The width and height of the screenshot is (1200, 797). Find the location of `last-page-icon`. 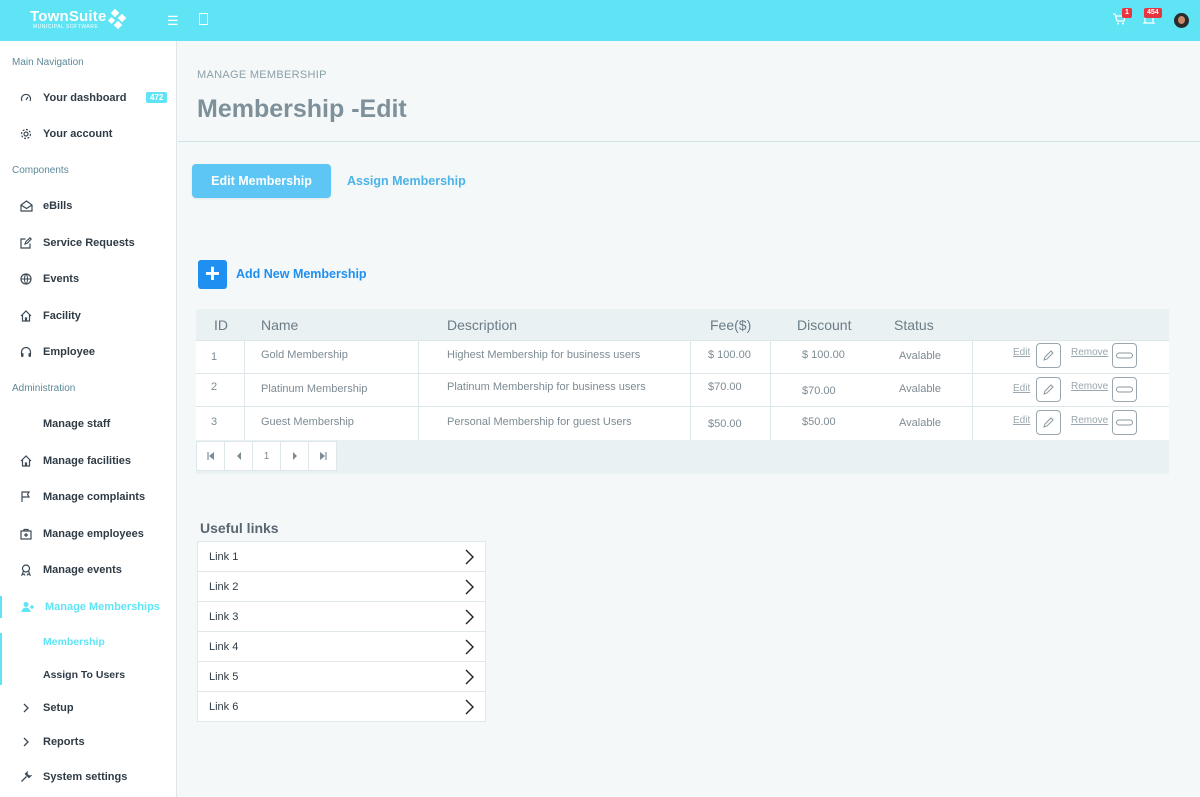

last-page-icon is located at coordinates (322, 456).